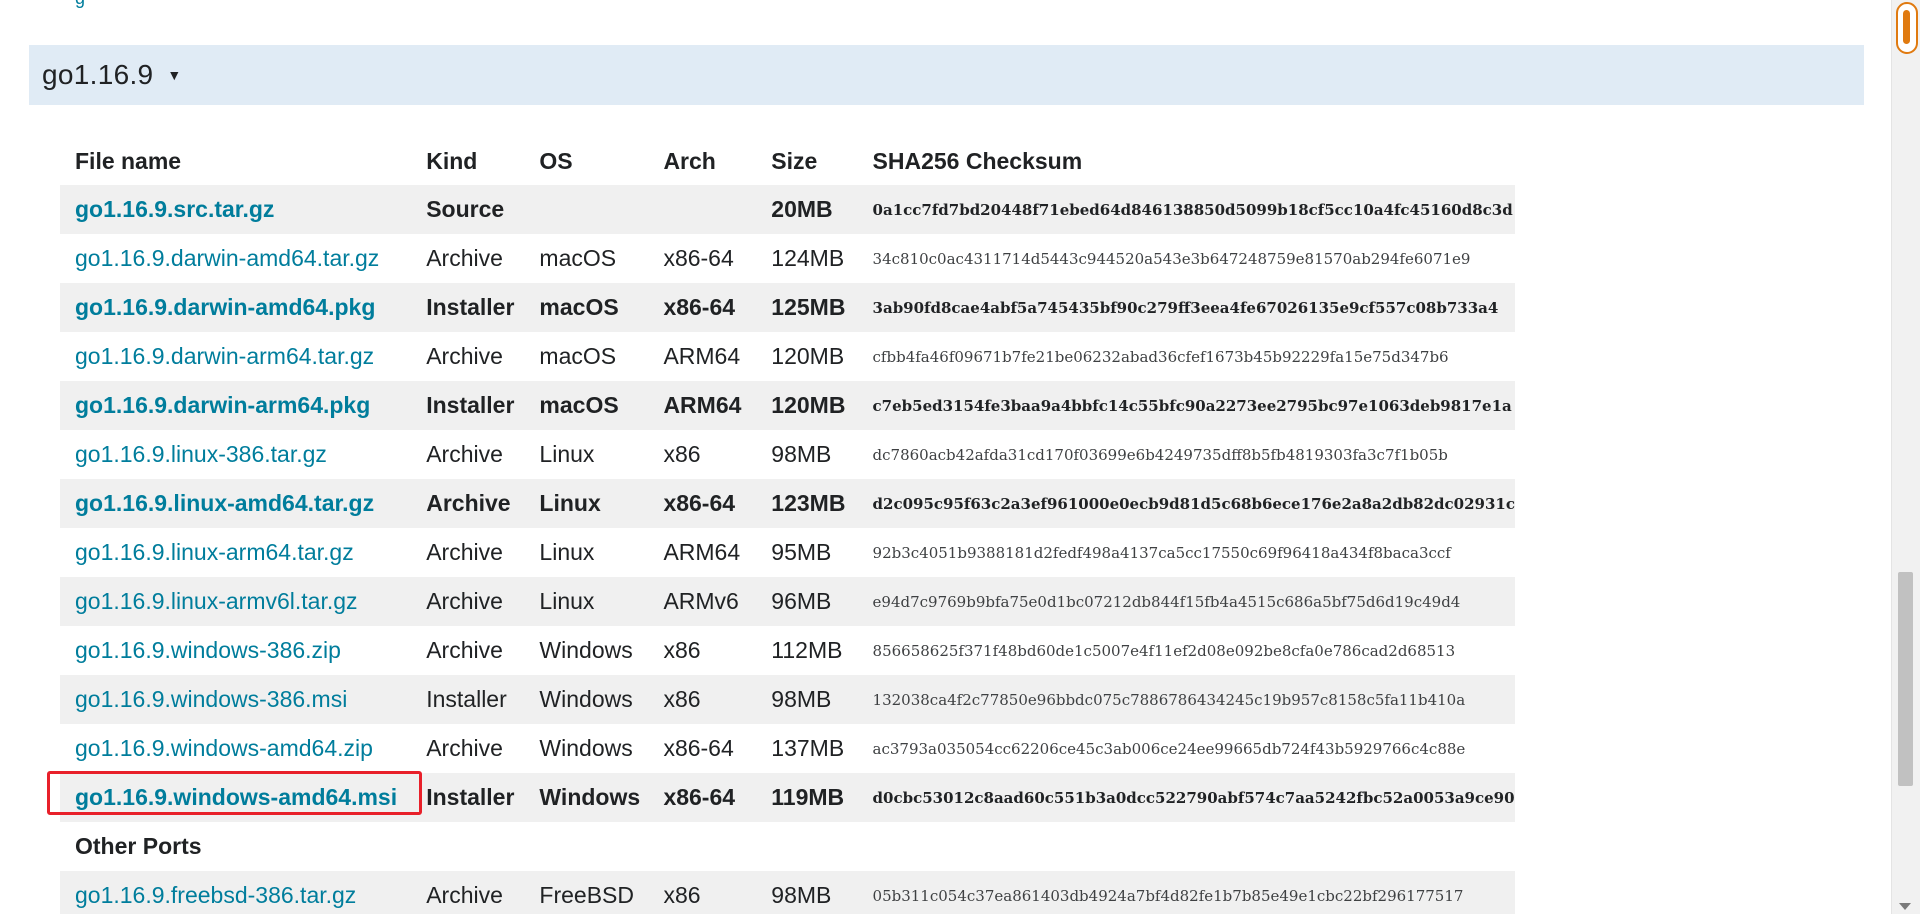 This screenshot has width=1920, height=914. What do you see at coordinates (807, 650) in the screenshot?
I see `size-cell: 112MB` at bounding box center [807, 650].